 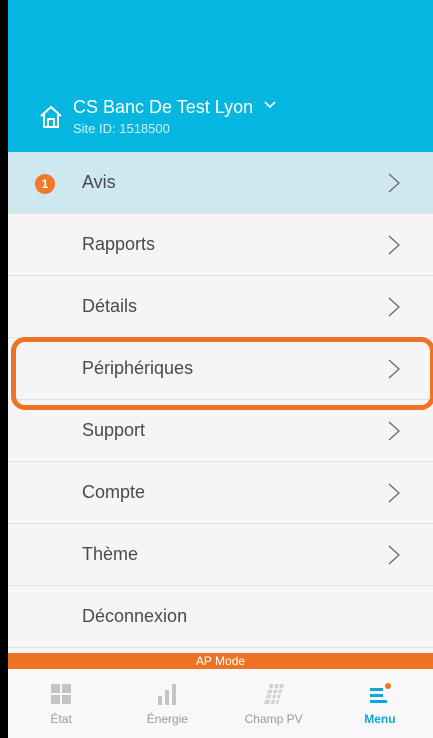 What do you see at coordinates (135, 616) in the screenshot?
I see `menu-item-label: Déconnexion` at bounding box center [135, 616].